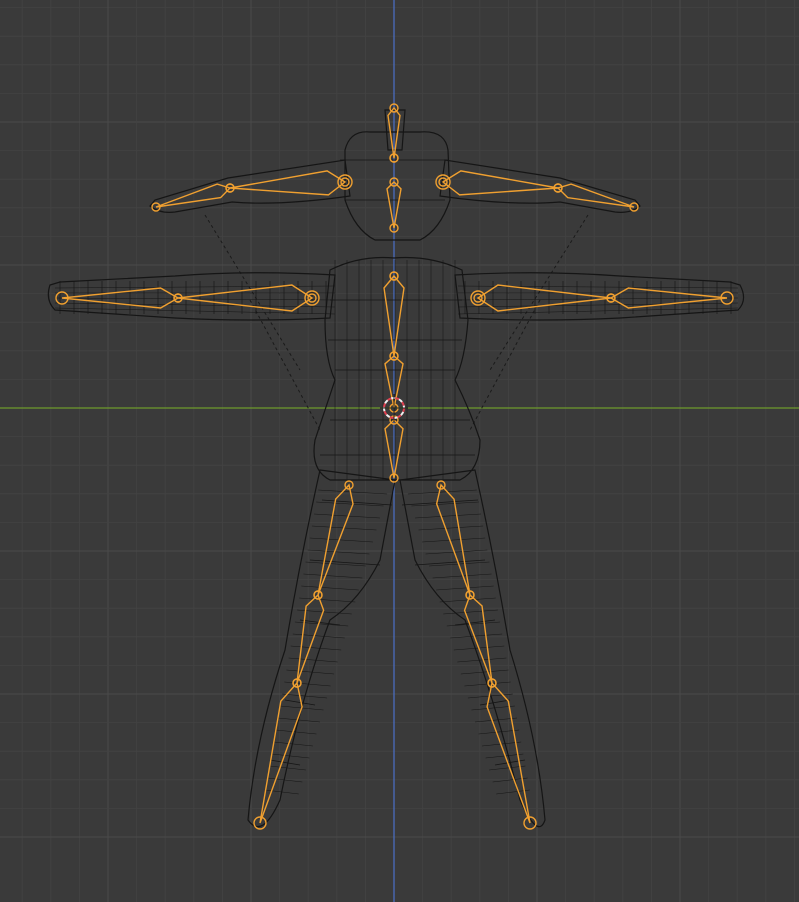  I want to click on bone-clavicle-r, so click(500, 183).